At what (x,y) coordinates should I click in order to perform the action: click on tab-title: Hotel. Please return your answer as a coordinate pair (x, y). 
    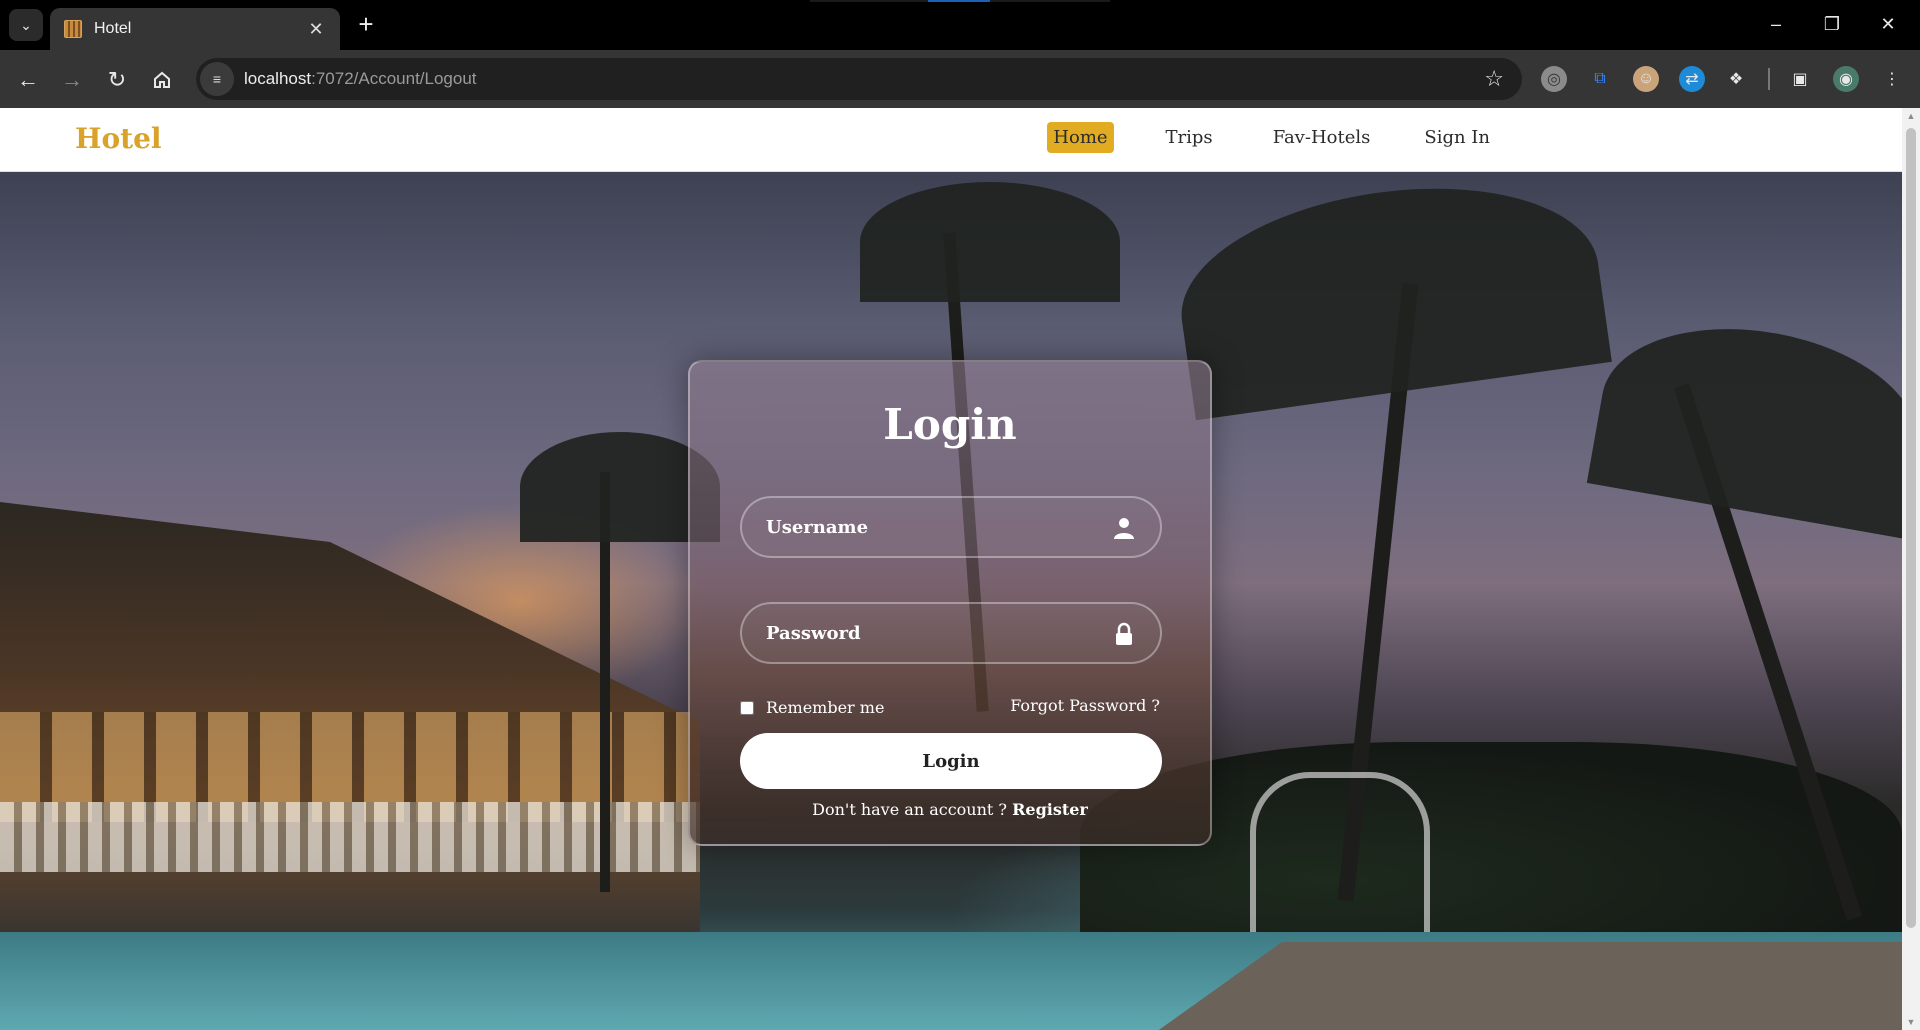
    Looking at the image, I should click on (113, 28).